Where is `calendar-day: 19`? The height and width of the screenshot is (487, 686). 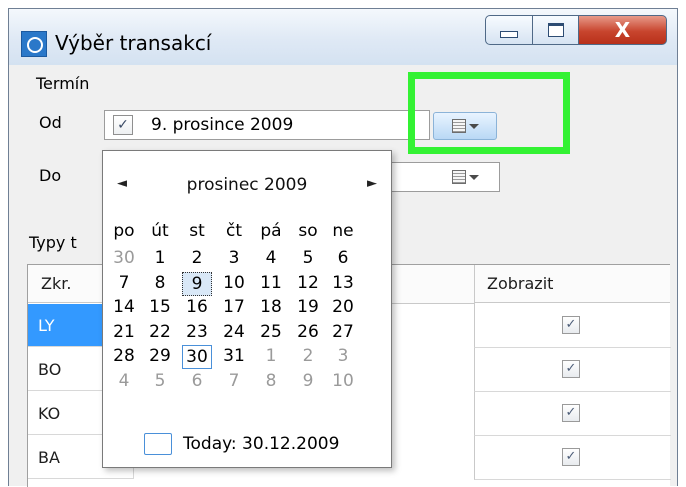
calendar-day: 19 is located at coordinates (308, 307).